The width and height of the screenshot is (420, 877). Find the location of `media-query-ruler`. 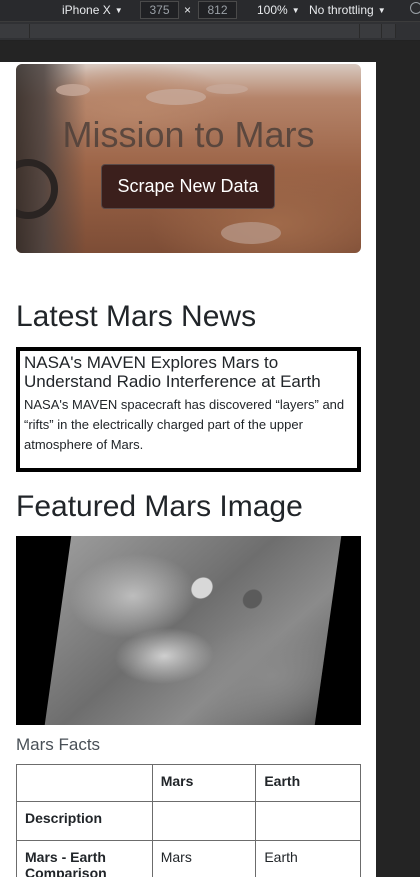

media-query-ruler is located at coordinates (210, 31).